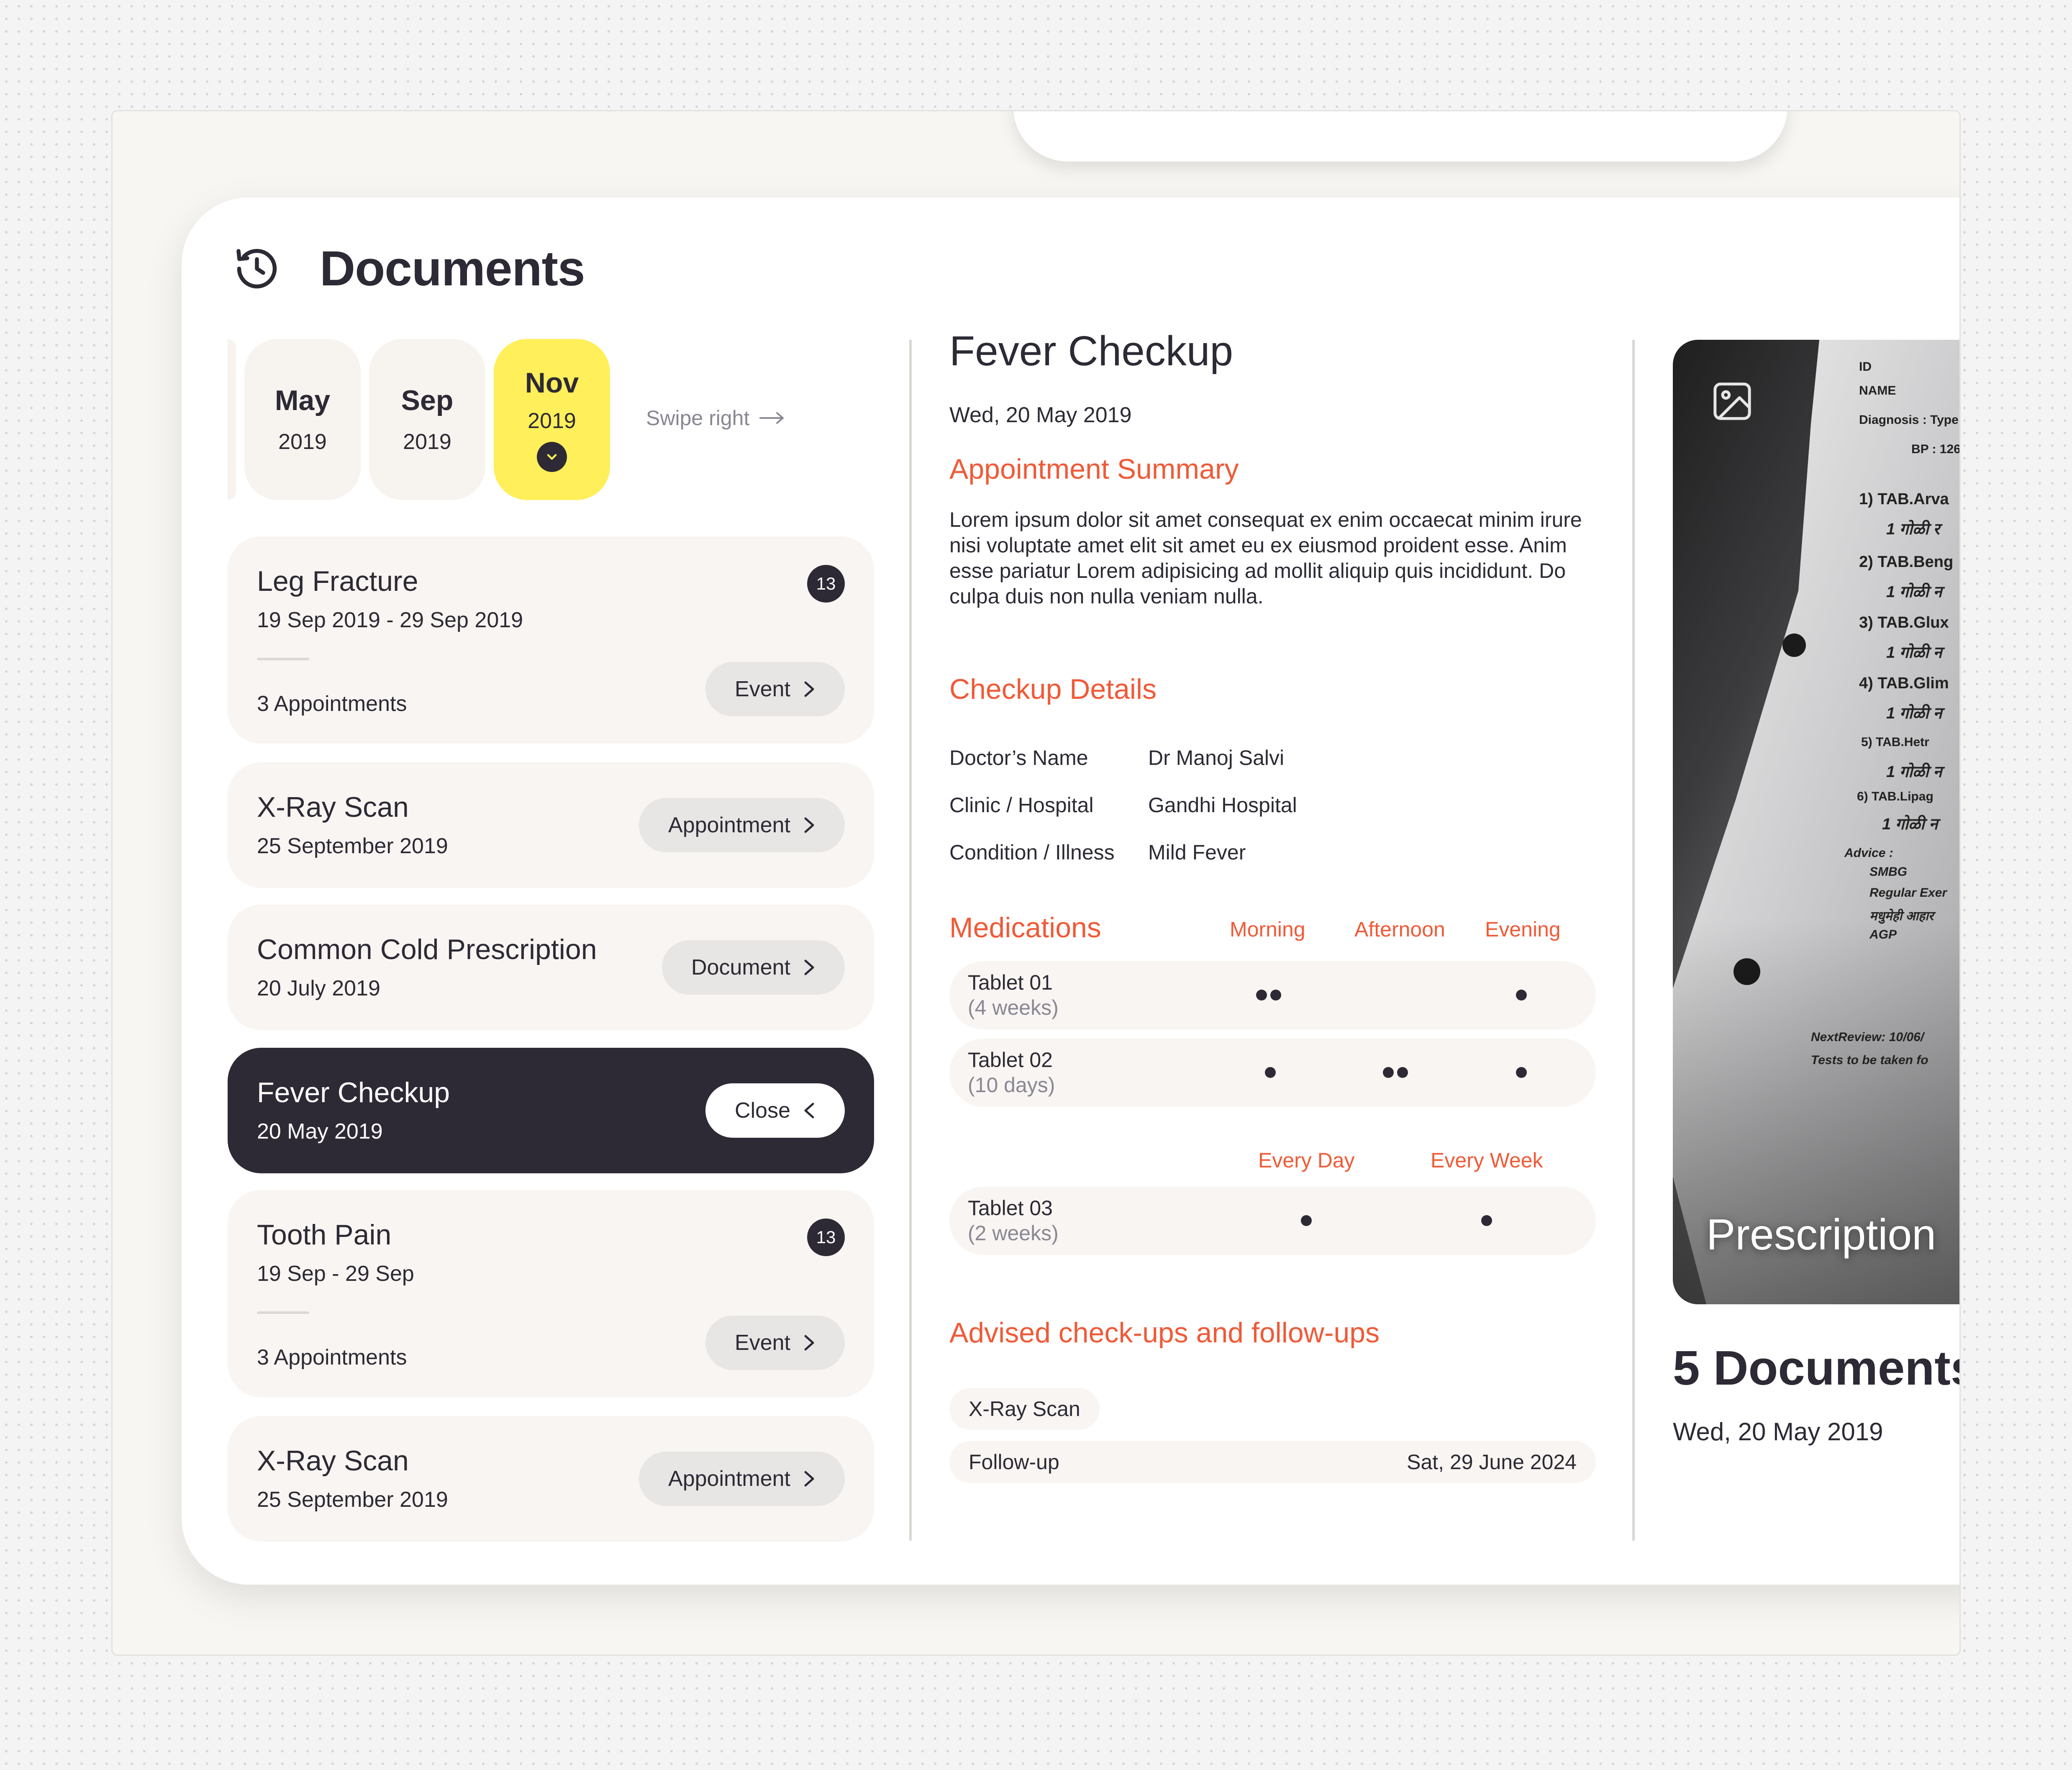 The image size is (2072, 1770). Describe the element at coordinates (1010, 1208) in the screenshot. I see `medication-name: Tablet 03` at that location.